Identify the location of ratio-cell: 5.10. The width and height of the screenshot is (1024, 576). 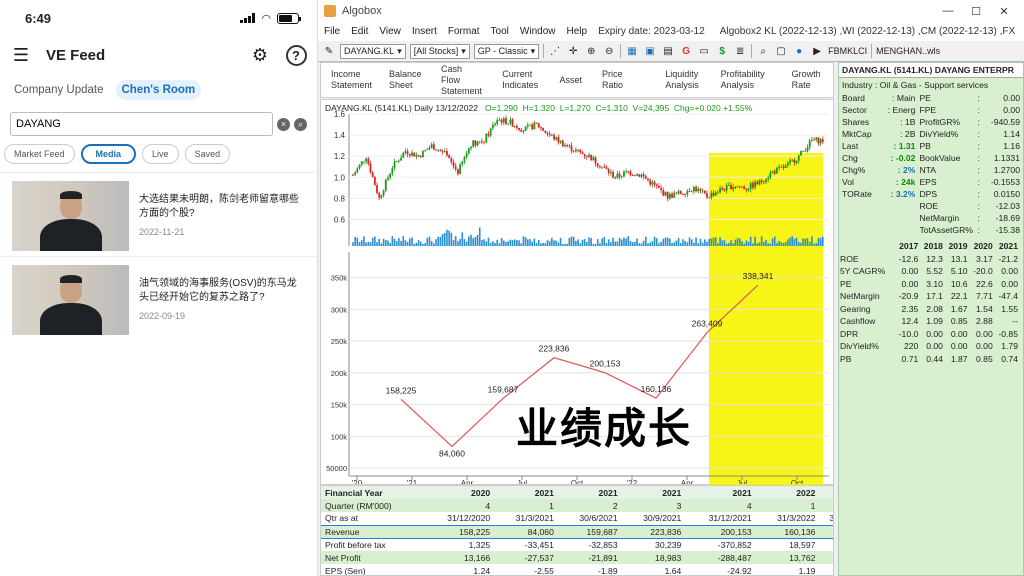
(959, 271).